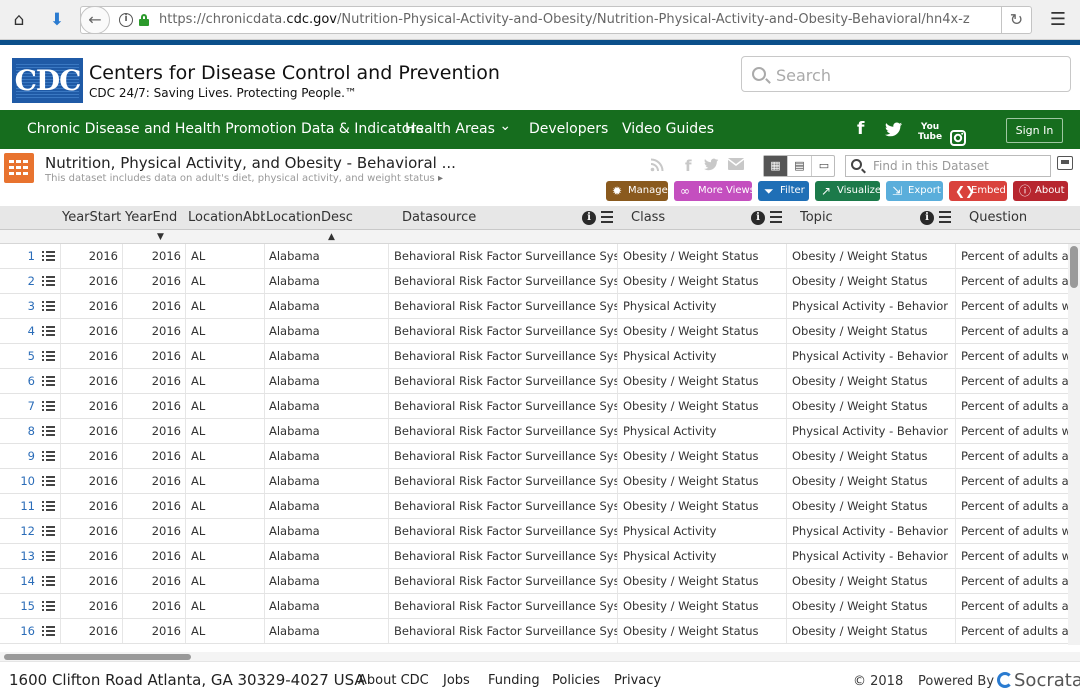 Image resolution: width=1080 pixels, height=700 pixels. I want to click on row-number: 14, so click(18, 581).